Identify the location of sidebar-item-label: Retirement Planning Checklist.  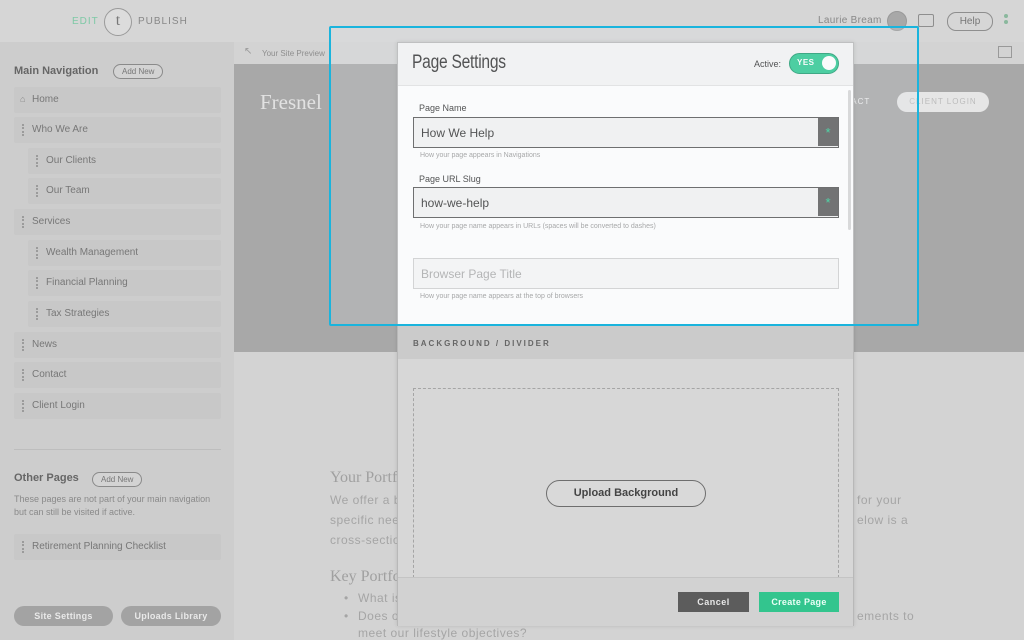
(99, 546).